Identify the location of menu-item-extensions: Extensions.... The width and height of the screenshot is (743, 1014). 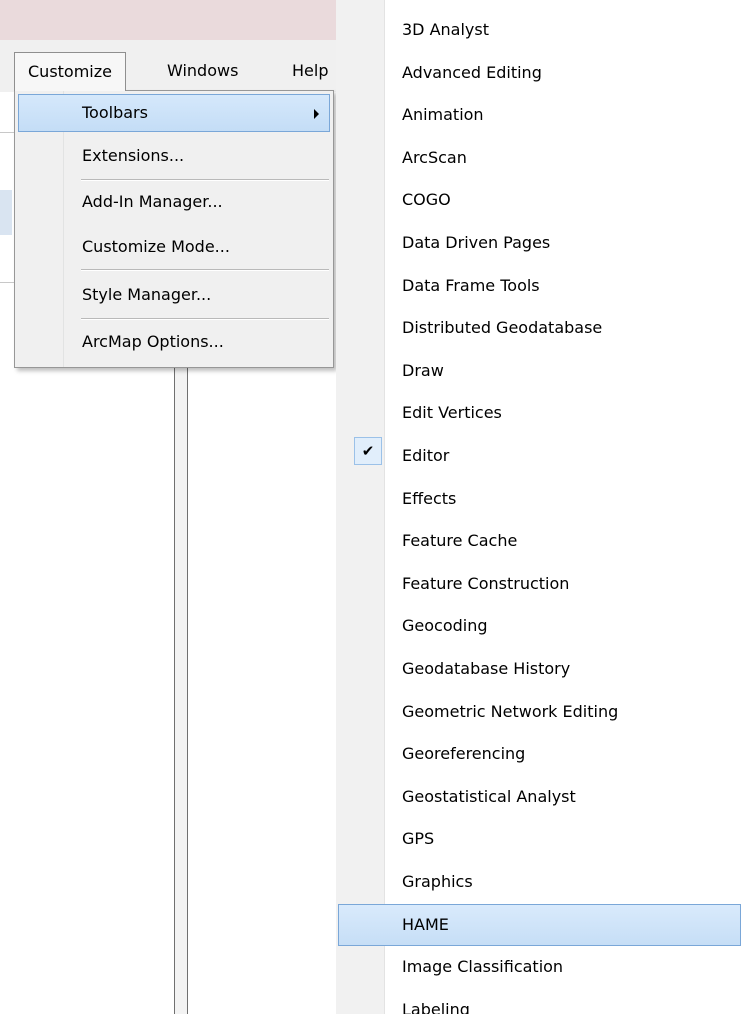
(174, 156).